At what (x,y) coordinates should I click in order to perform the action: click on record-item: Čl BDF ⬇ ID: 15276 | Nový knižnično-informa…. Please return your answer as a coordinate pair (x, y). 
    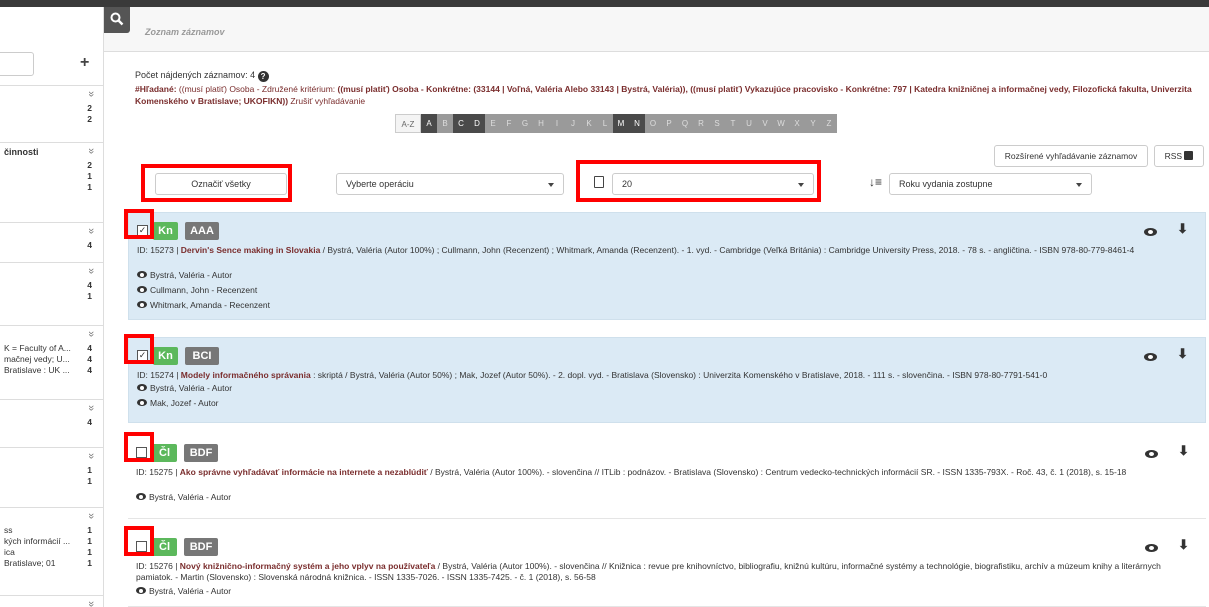
    Looking at the image, I should click on (667, 568).